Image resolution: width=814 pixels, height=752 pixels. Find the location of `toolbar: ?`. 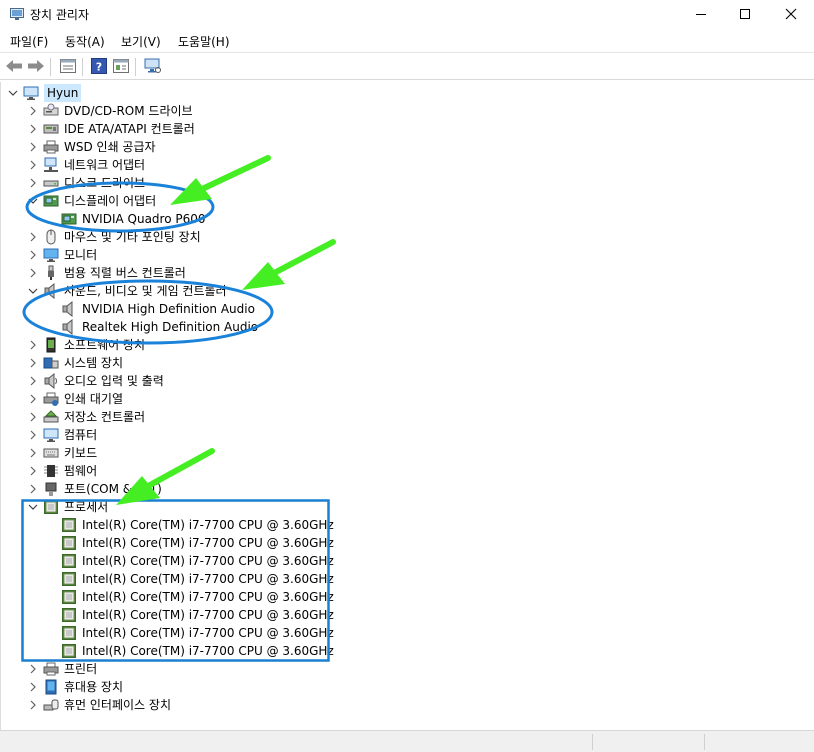

toolbar: ? is located at coordinates (407, 66).